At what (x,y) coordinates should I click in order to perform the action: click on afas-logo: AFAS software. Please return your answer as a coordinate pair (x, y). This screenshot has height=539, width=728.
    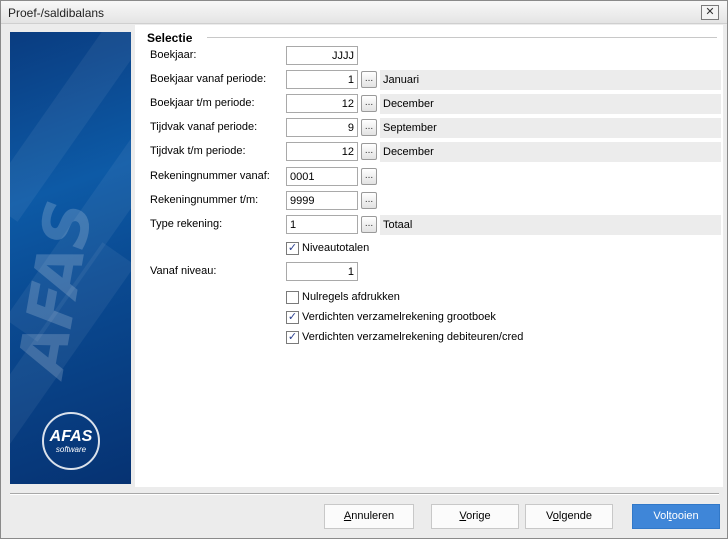
    Looking at the image, I should click on (71, 441).